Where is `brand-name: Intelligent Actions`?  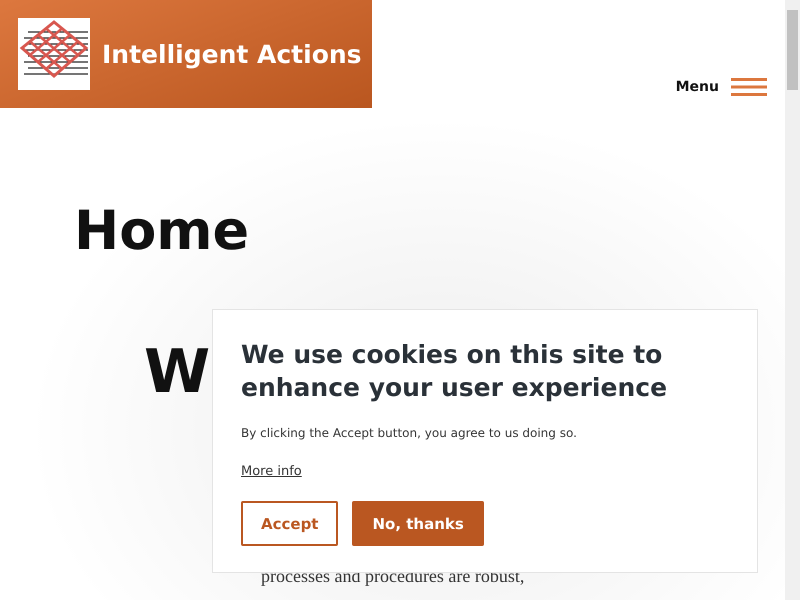 brand-name: Intelligent Actions is located at coordinates (232, 54).